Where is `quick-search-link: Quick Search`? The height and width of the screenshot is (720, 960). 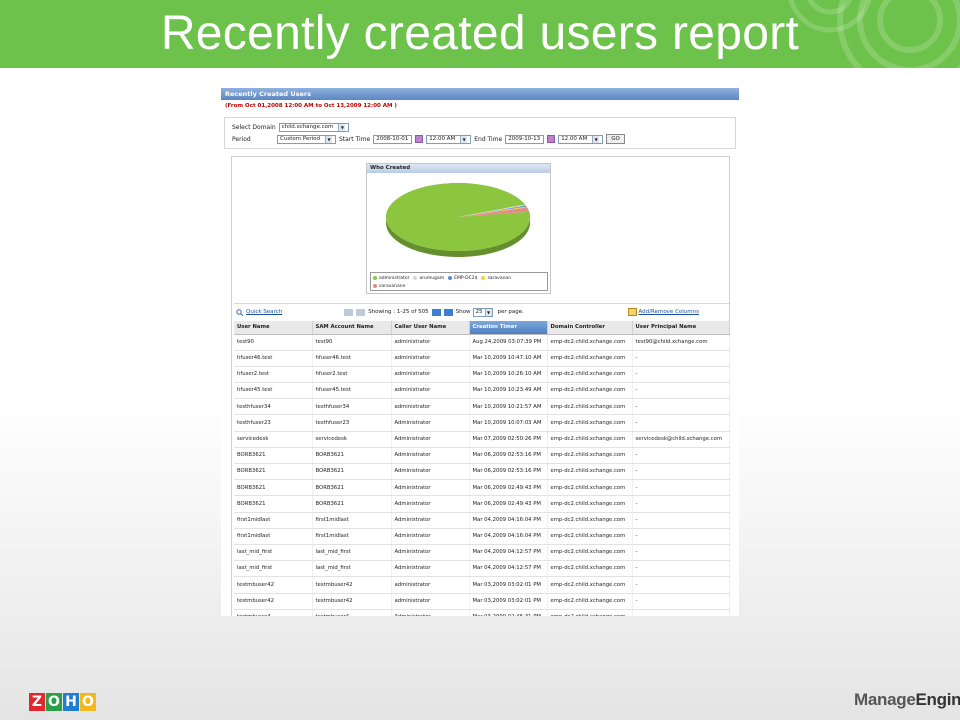
quick-search-link: Quick Search is located at coordinates (264, 312).